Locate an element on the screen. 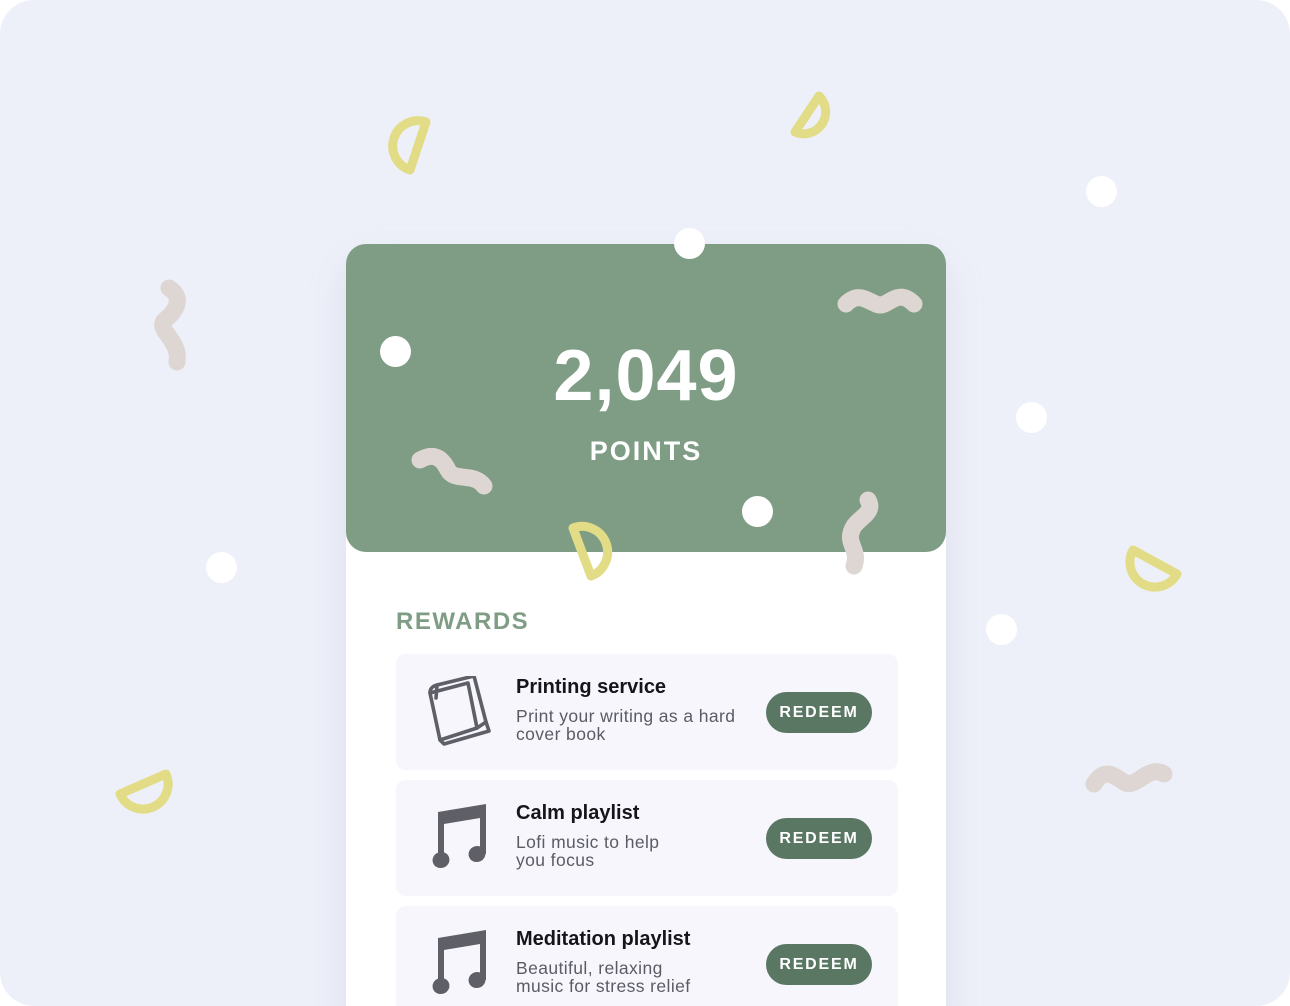 The width and height of the screenshot is (1290, 1006). reward-description: Print your writing as a hard cover book is located at coordinates (626, 725).